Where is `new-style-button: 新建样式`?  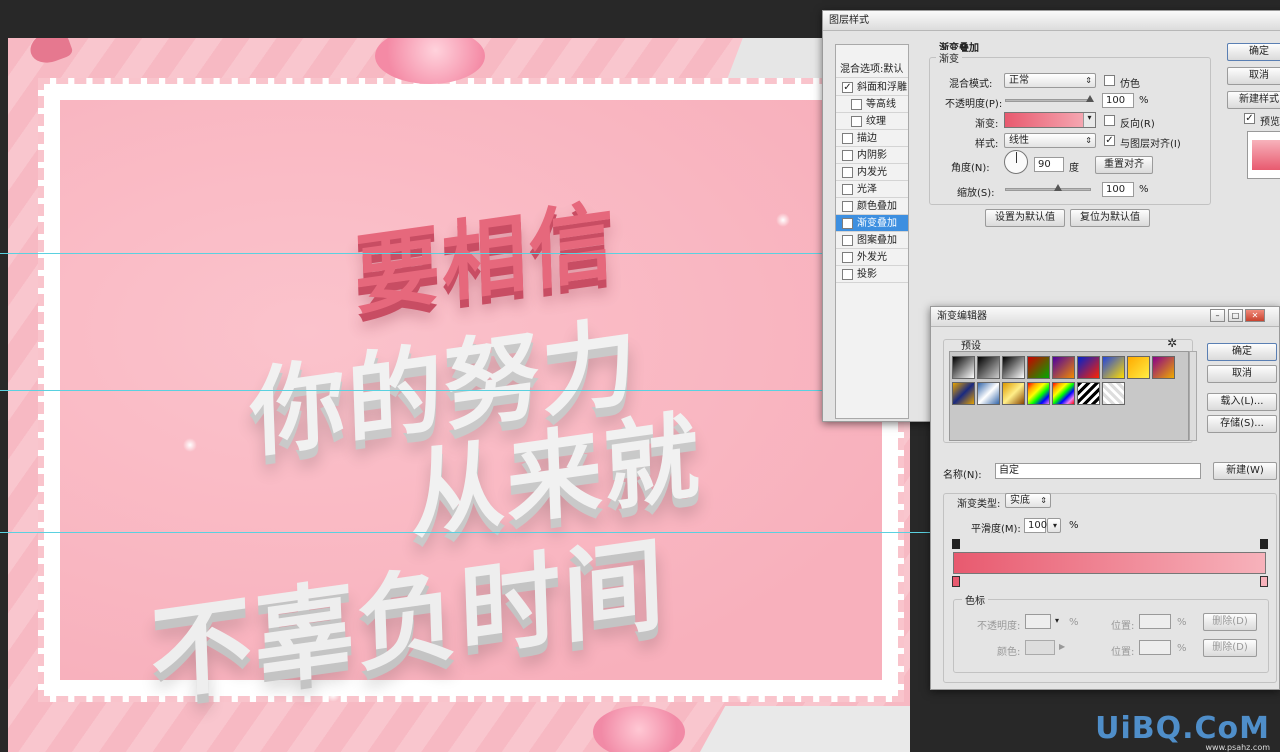
new-style-button: 新建样式 is located at coordinates (1253, 100).